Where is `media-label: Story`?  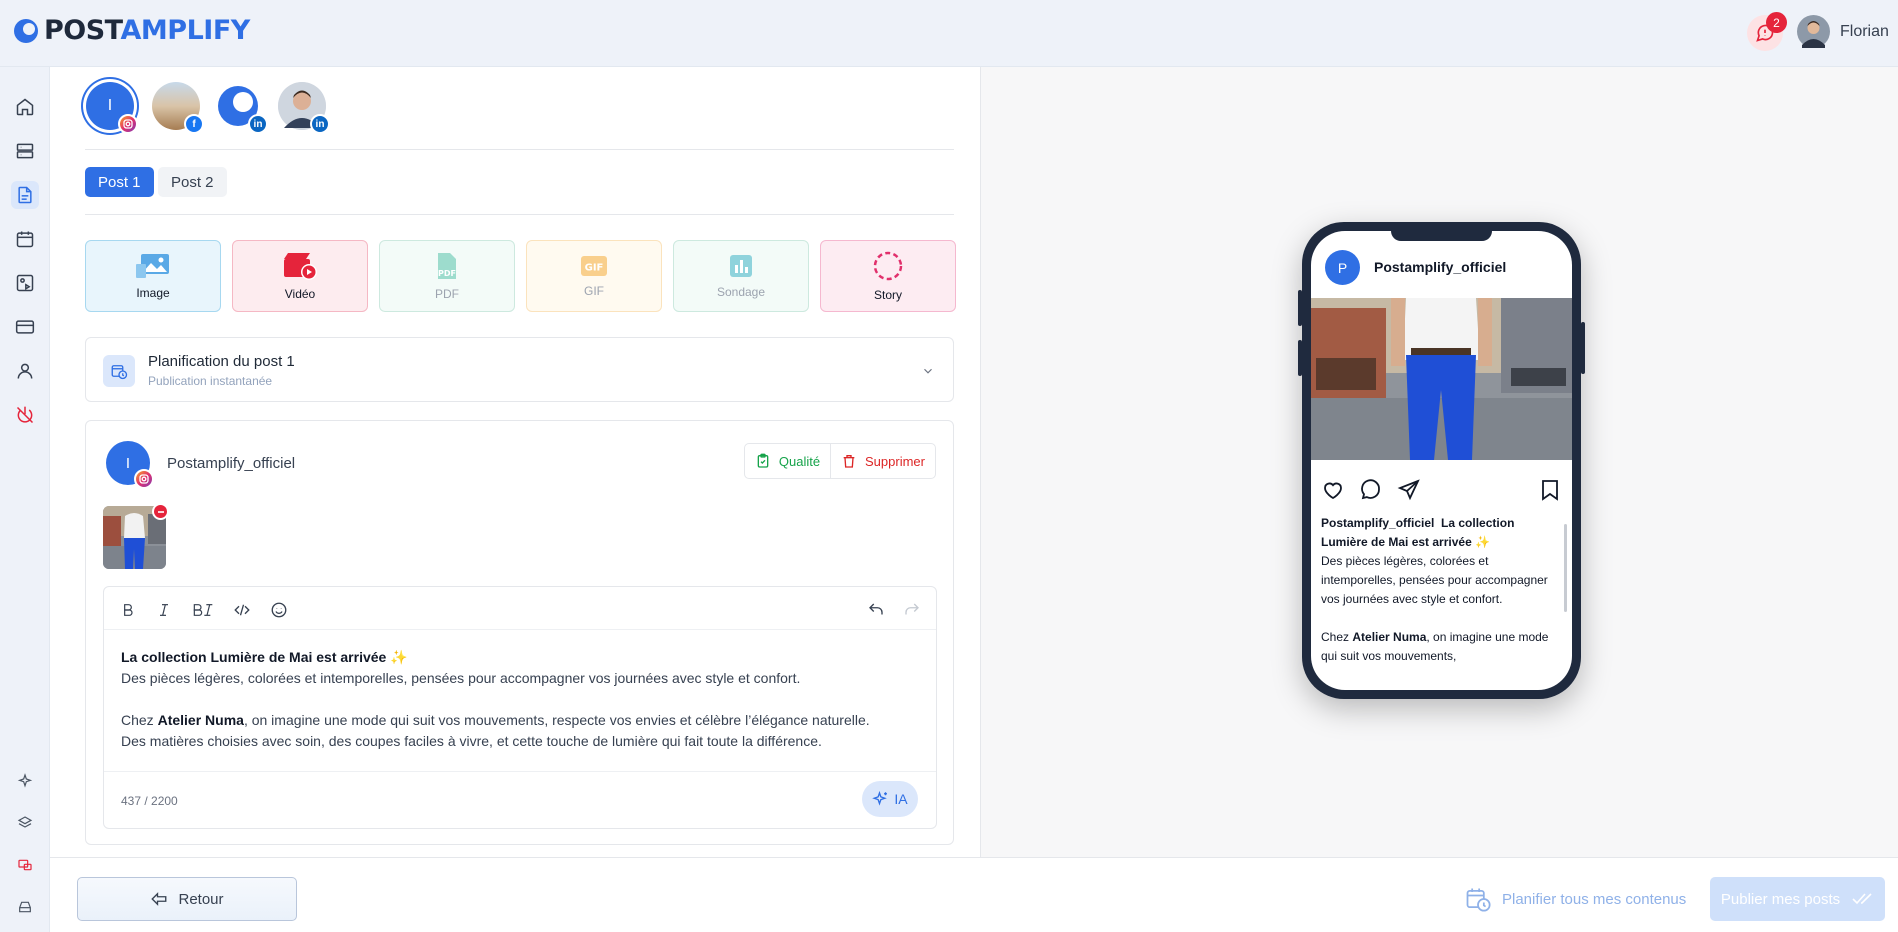
media-label: Story is located at coordinates (887, 295).